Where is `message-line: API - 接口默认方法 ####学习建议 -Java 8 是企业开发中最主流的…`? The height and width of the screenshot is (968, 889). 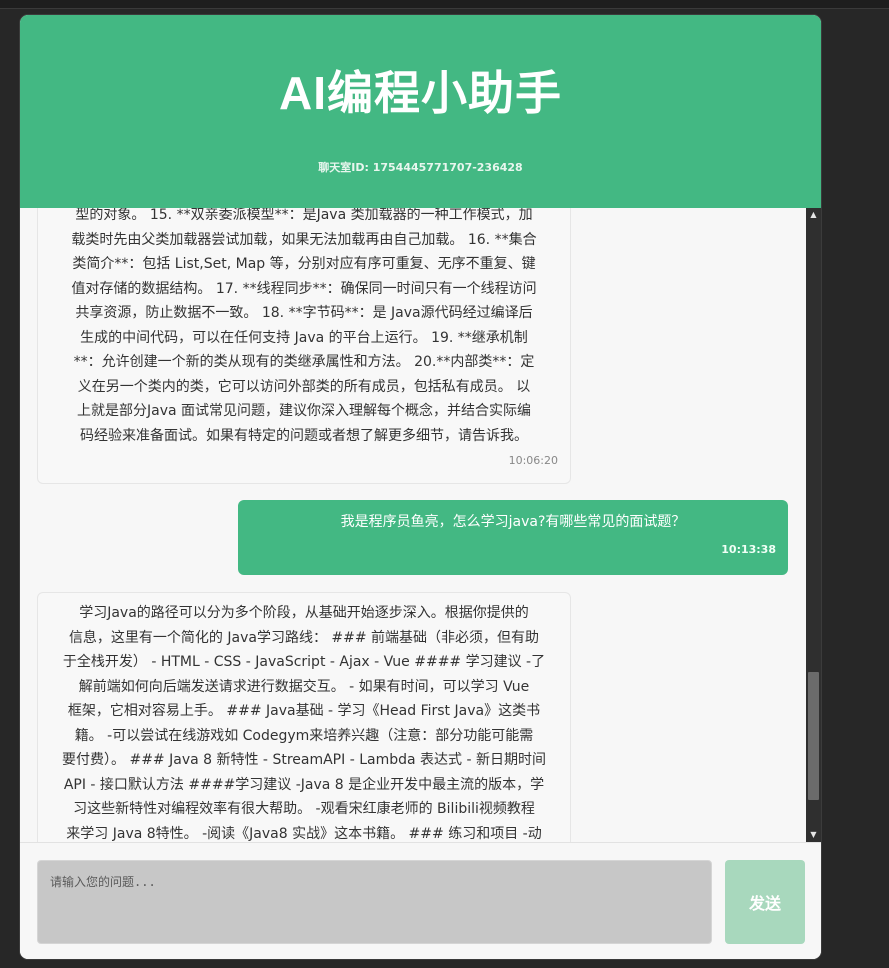 message-line: API - 接口默认方法 ####学习建议 -Java 8 是企业开发中最主流的… is located at coordinates (304, 784).